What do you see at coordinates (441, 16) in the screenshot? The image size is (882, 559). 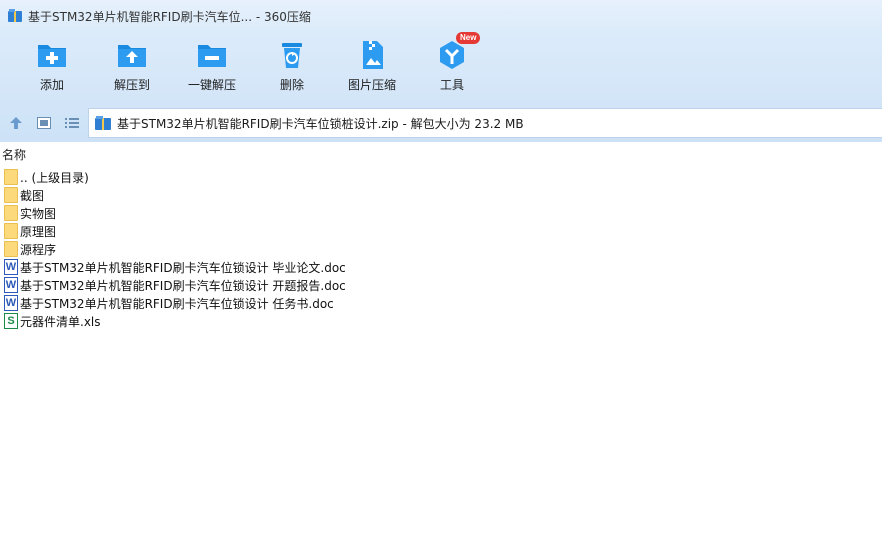 I see `title-bar: 基于STM32单片机智能RFID刷卡汽车位... - 360压缩` at bounding box center [441, 16].